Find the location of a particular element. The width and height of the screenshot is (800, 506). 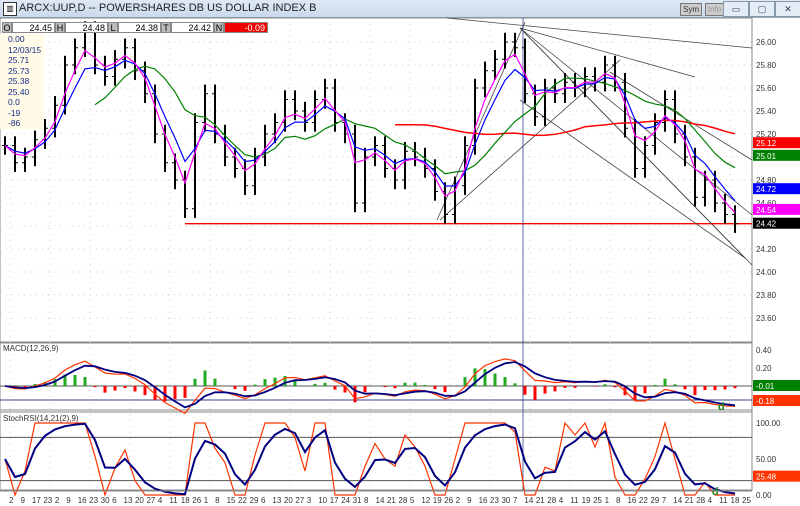

stoch-tick-label: 50.00 is located at coordinates (766, 459).